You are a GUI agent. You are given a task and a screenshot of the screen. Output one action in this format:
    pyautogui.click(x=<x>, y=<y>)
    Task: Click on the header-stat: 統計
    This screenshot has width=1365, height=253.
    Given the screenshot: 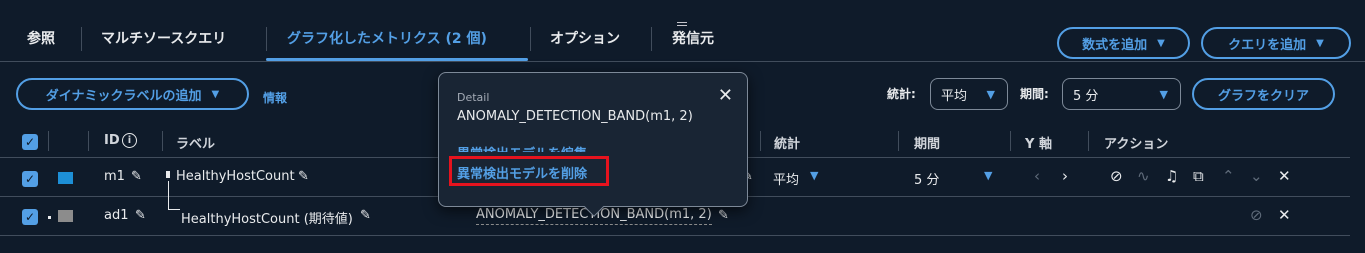 What is the action you would take?
    pyautogui.click(x=787, y=144)
    